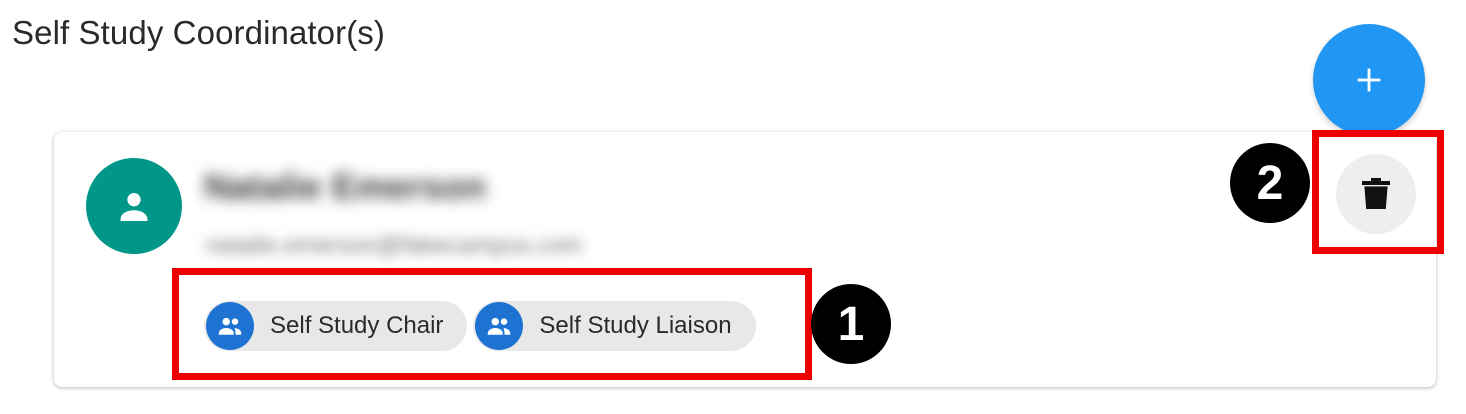 The image size is (1466, 414). I want to click on coordinator-email: natalie.emerson@fakecampus.com, so click(394, 245).